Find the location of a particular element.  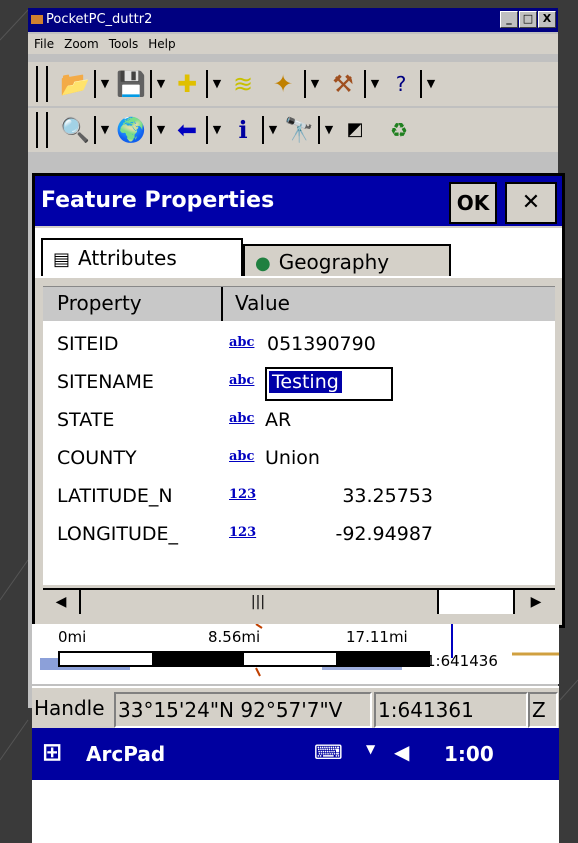

tab-geography-label: Geography is located at coordinates (334, 262).